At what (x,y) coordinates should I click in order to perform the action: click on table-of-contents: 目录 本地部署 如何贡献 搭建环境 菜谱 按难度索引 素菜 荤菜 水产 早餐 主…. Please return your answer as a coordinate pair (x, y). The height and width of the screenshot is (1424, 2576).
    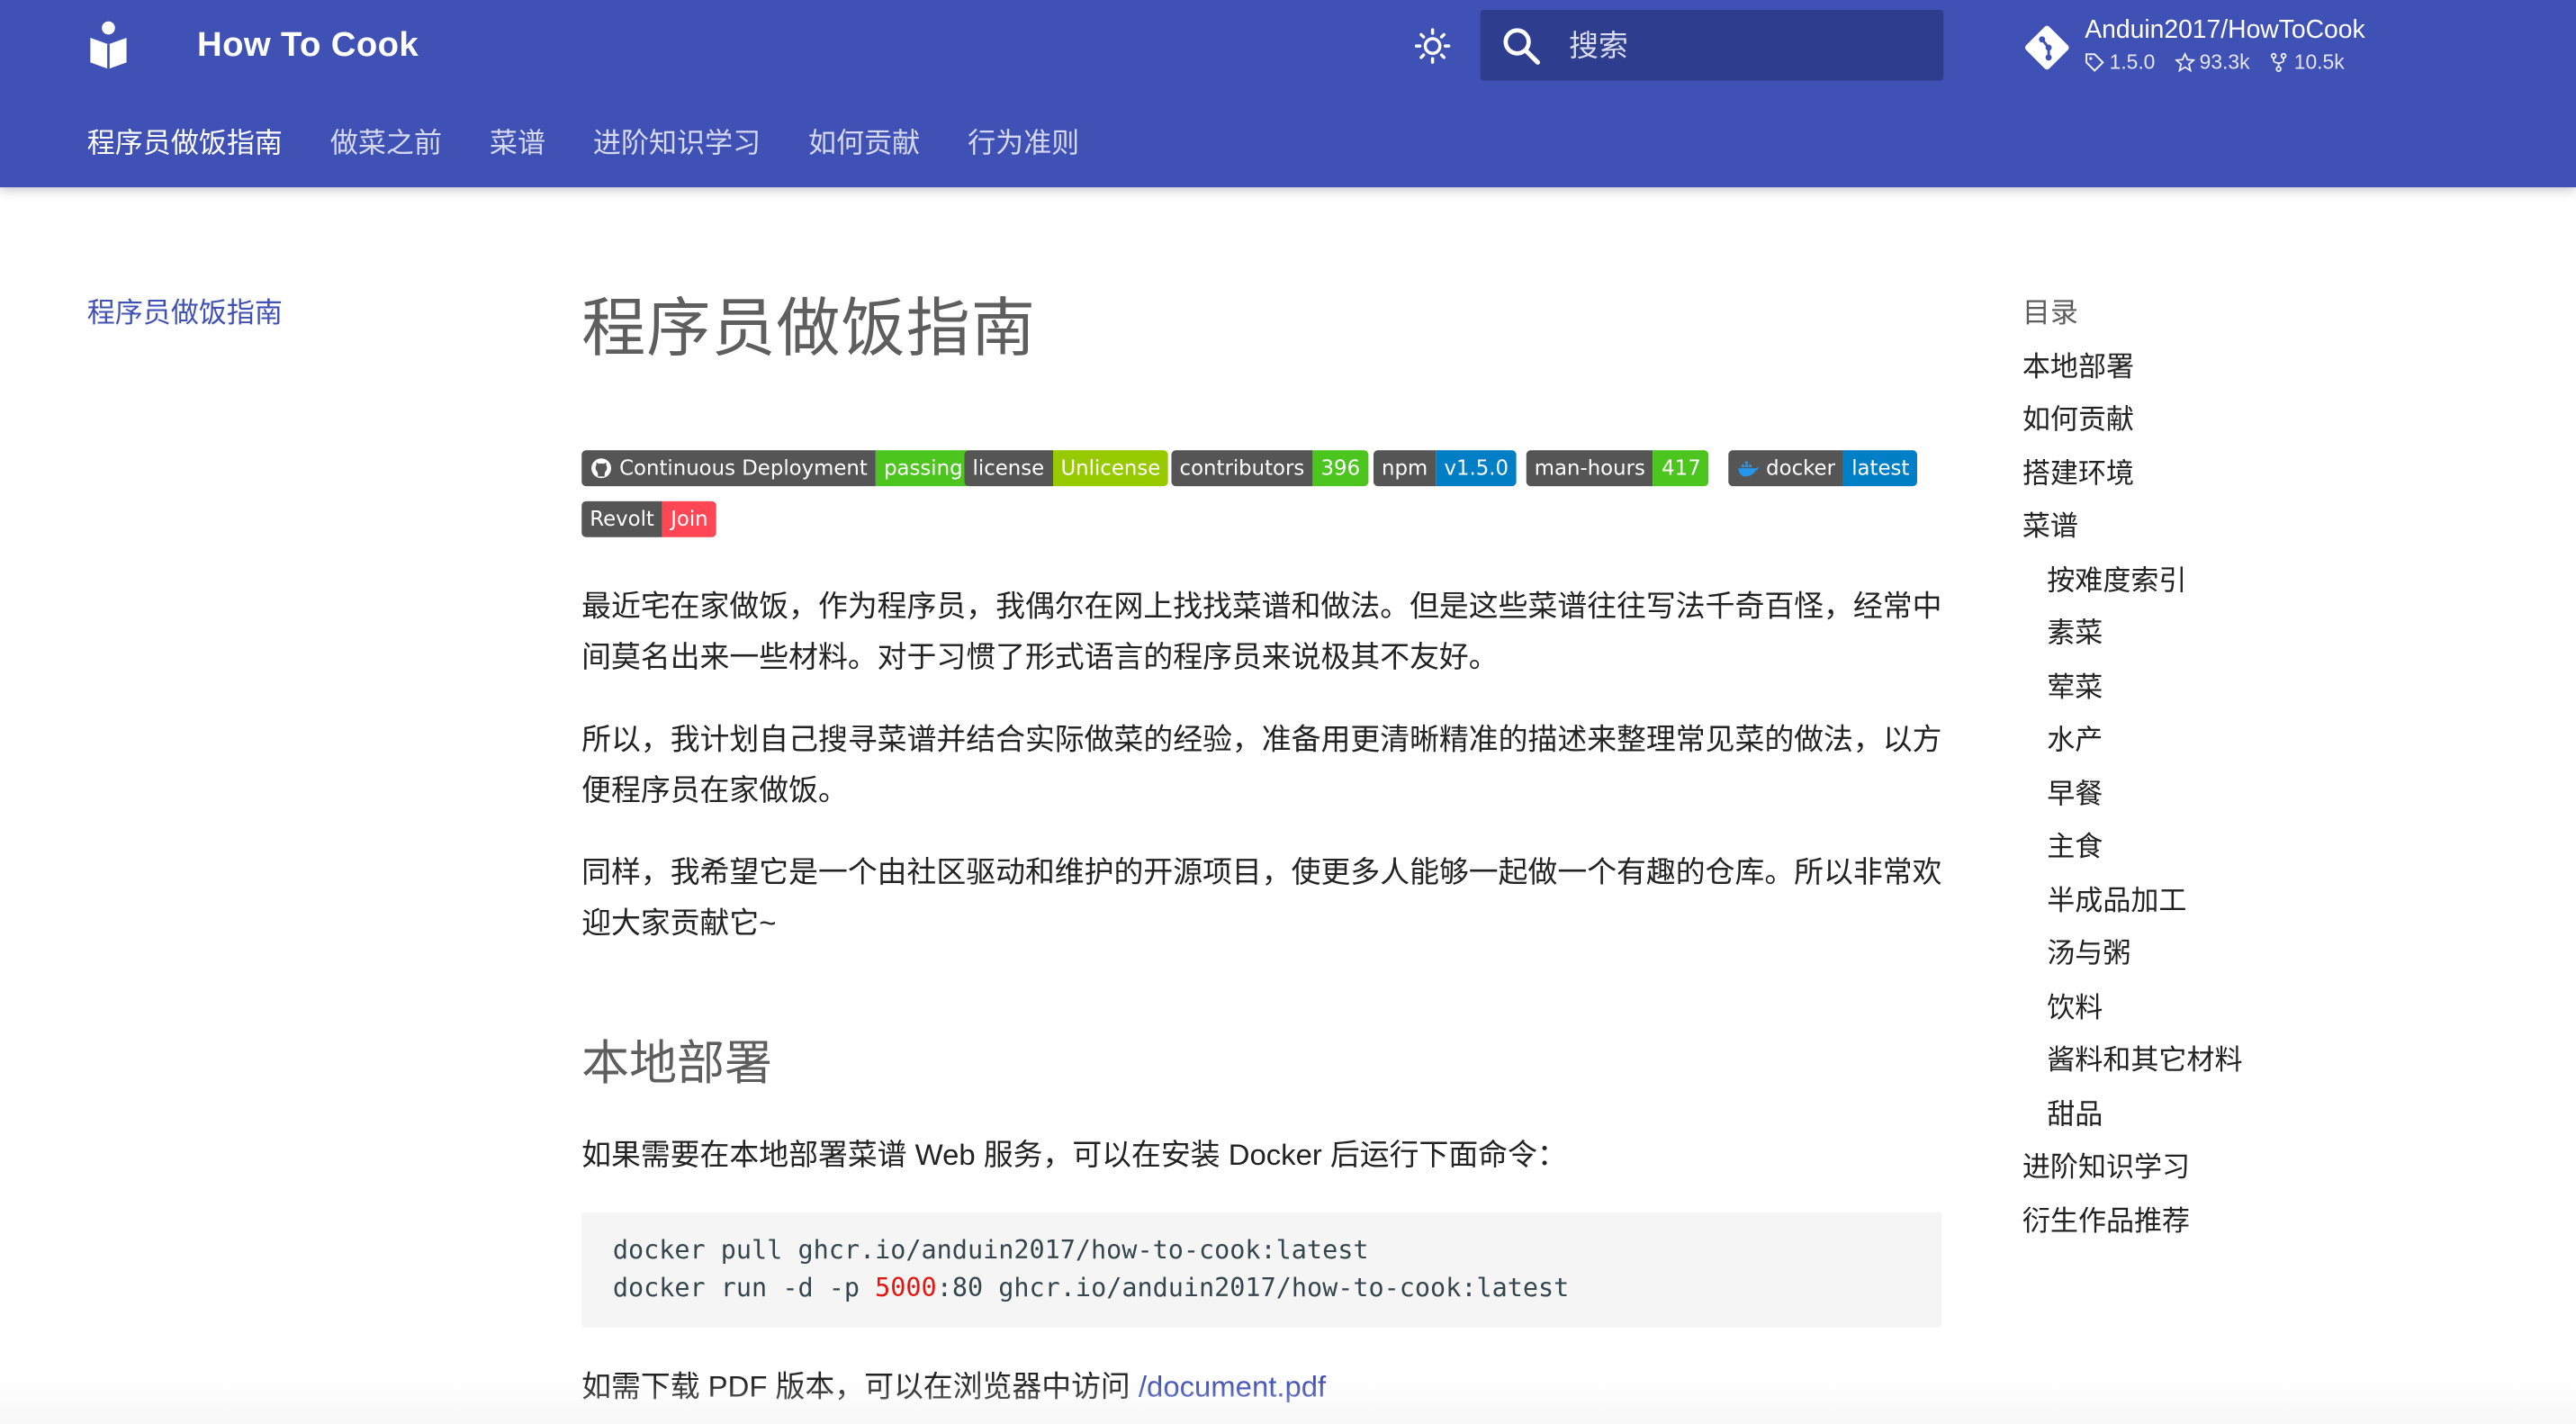
    Looking at the image, I should click on (2269, 773).